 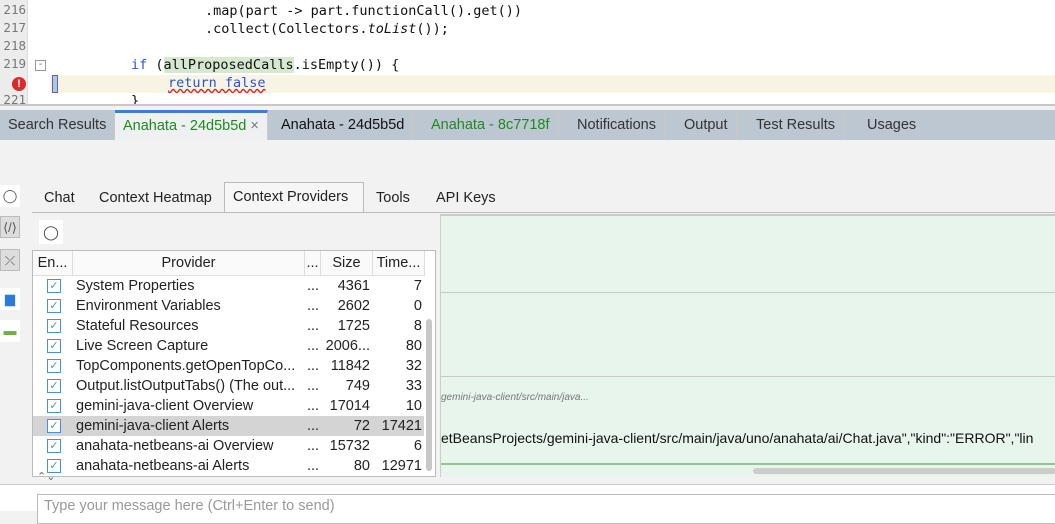 What do you see at coordinates (796, 125) in the screenshot?
I see `tab-test-results: Test Results` at bounding box center [796, 125].